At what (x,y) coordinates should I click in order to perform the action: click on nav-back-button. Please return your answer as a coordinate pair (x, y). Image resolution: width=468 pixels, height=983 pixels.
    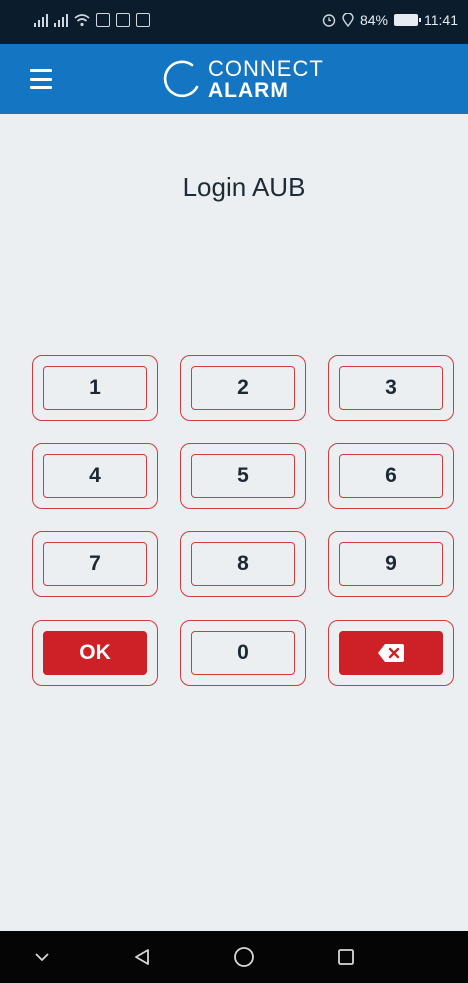
    Looking at the image, I should click on (142, 957).